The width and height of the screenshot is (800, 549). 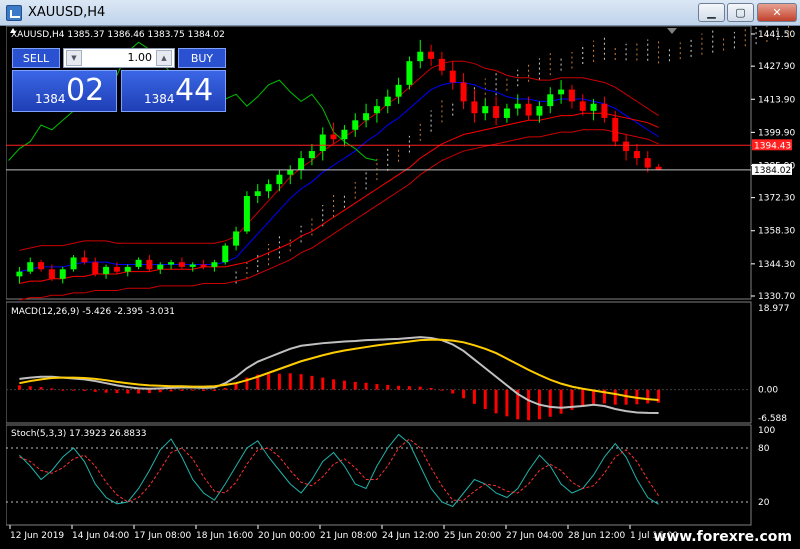 What do you see at coordinates (123, 57) in the screenshot?
I see `lot-size-value: 1.00` at bounding box center [123, 57].